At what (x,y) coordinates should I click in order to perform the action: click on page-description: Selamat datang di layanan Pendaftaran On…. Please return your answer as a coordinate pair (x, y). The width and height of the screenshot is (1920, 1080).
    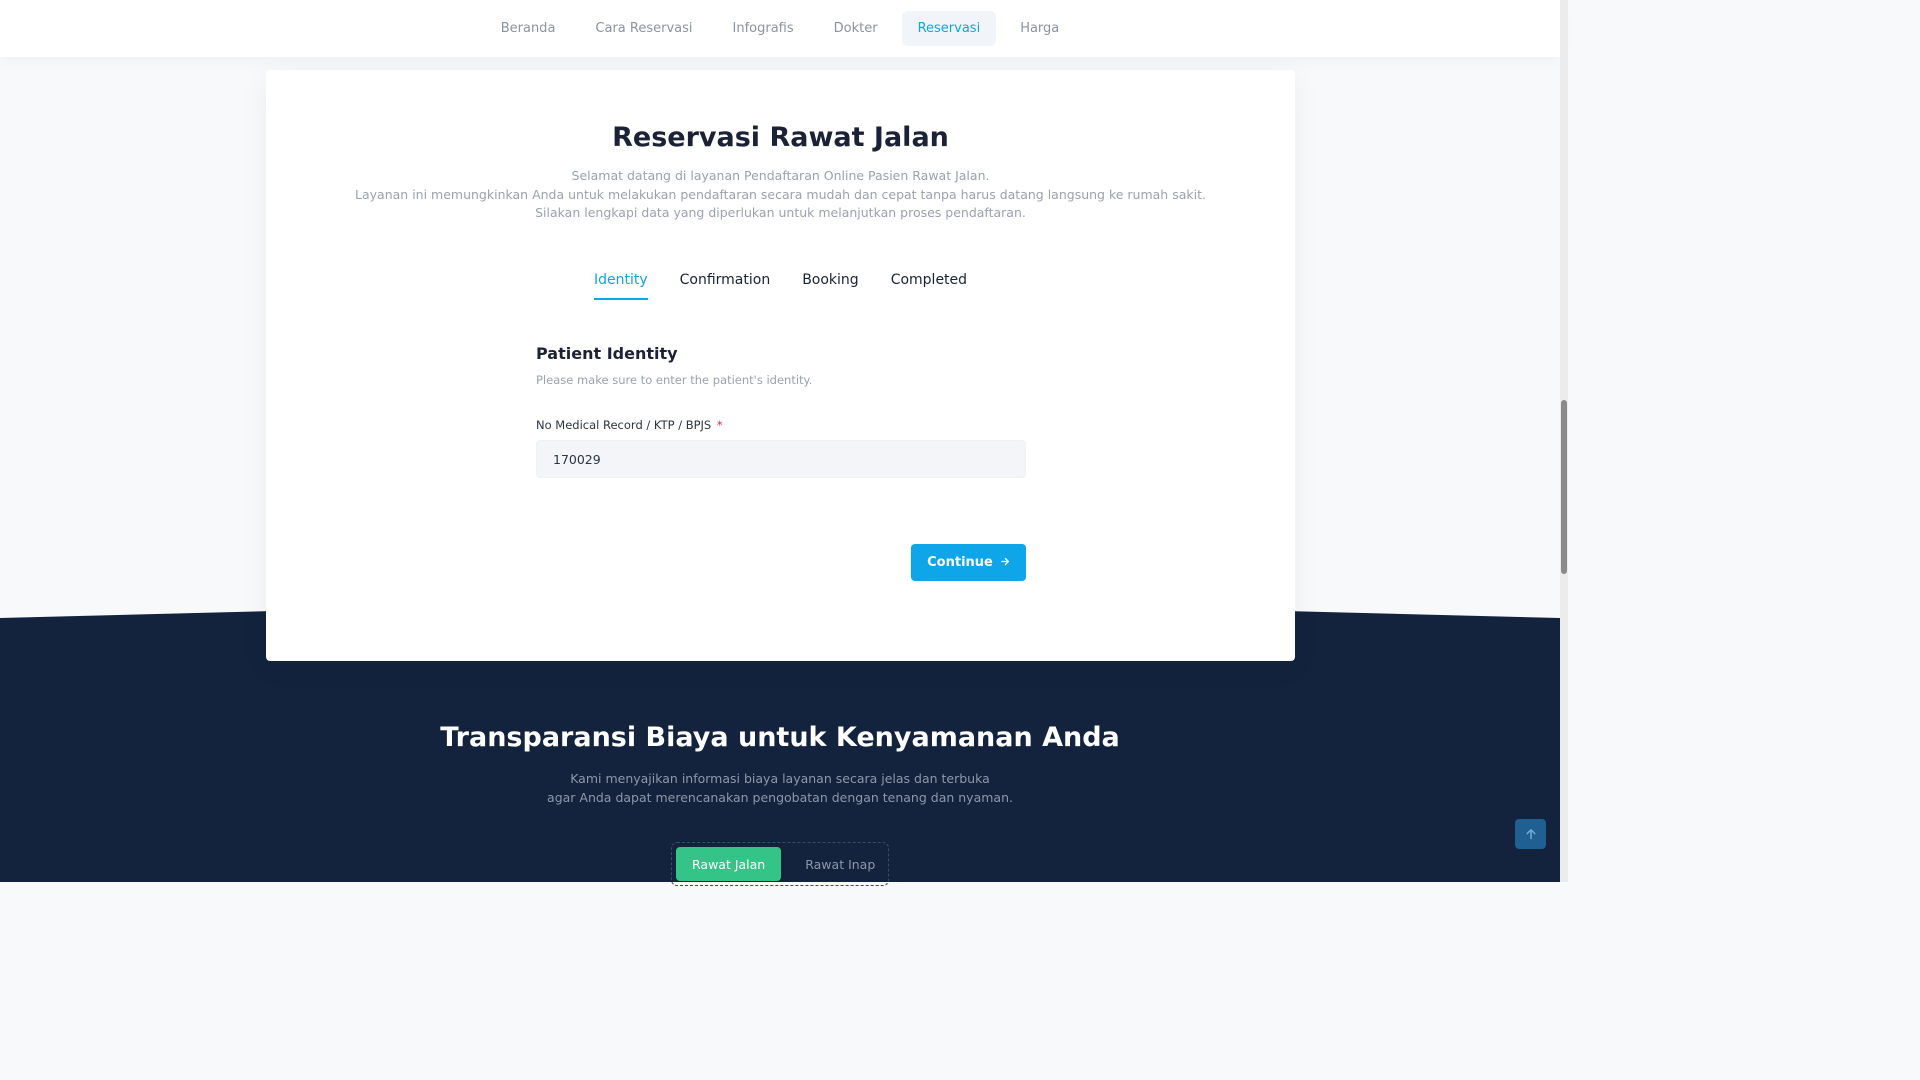
    Looking at the image, I should click on (780, 195).